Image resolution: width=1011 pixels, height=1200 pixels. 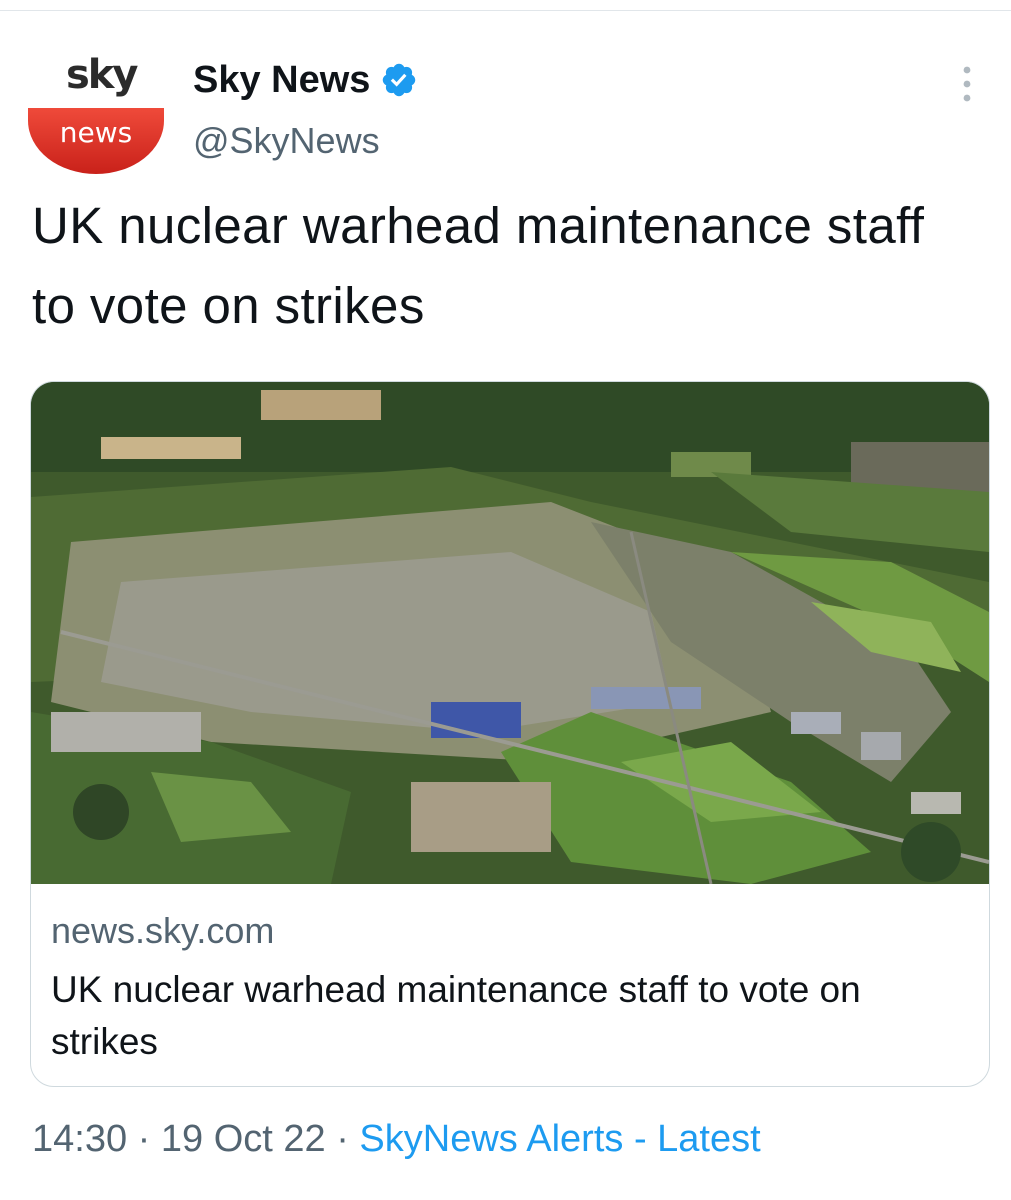 What do you see at coordinates (243, 1139) in the screenshot?
I see `tweet-date: 19 Oct 22` at bounding box center [243, 1139].